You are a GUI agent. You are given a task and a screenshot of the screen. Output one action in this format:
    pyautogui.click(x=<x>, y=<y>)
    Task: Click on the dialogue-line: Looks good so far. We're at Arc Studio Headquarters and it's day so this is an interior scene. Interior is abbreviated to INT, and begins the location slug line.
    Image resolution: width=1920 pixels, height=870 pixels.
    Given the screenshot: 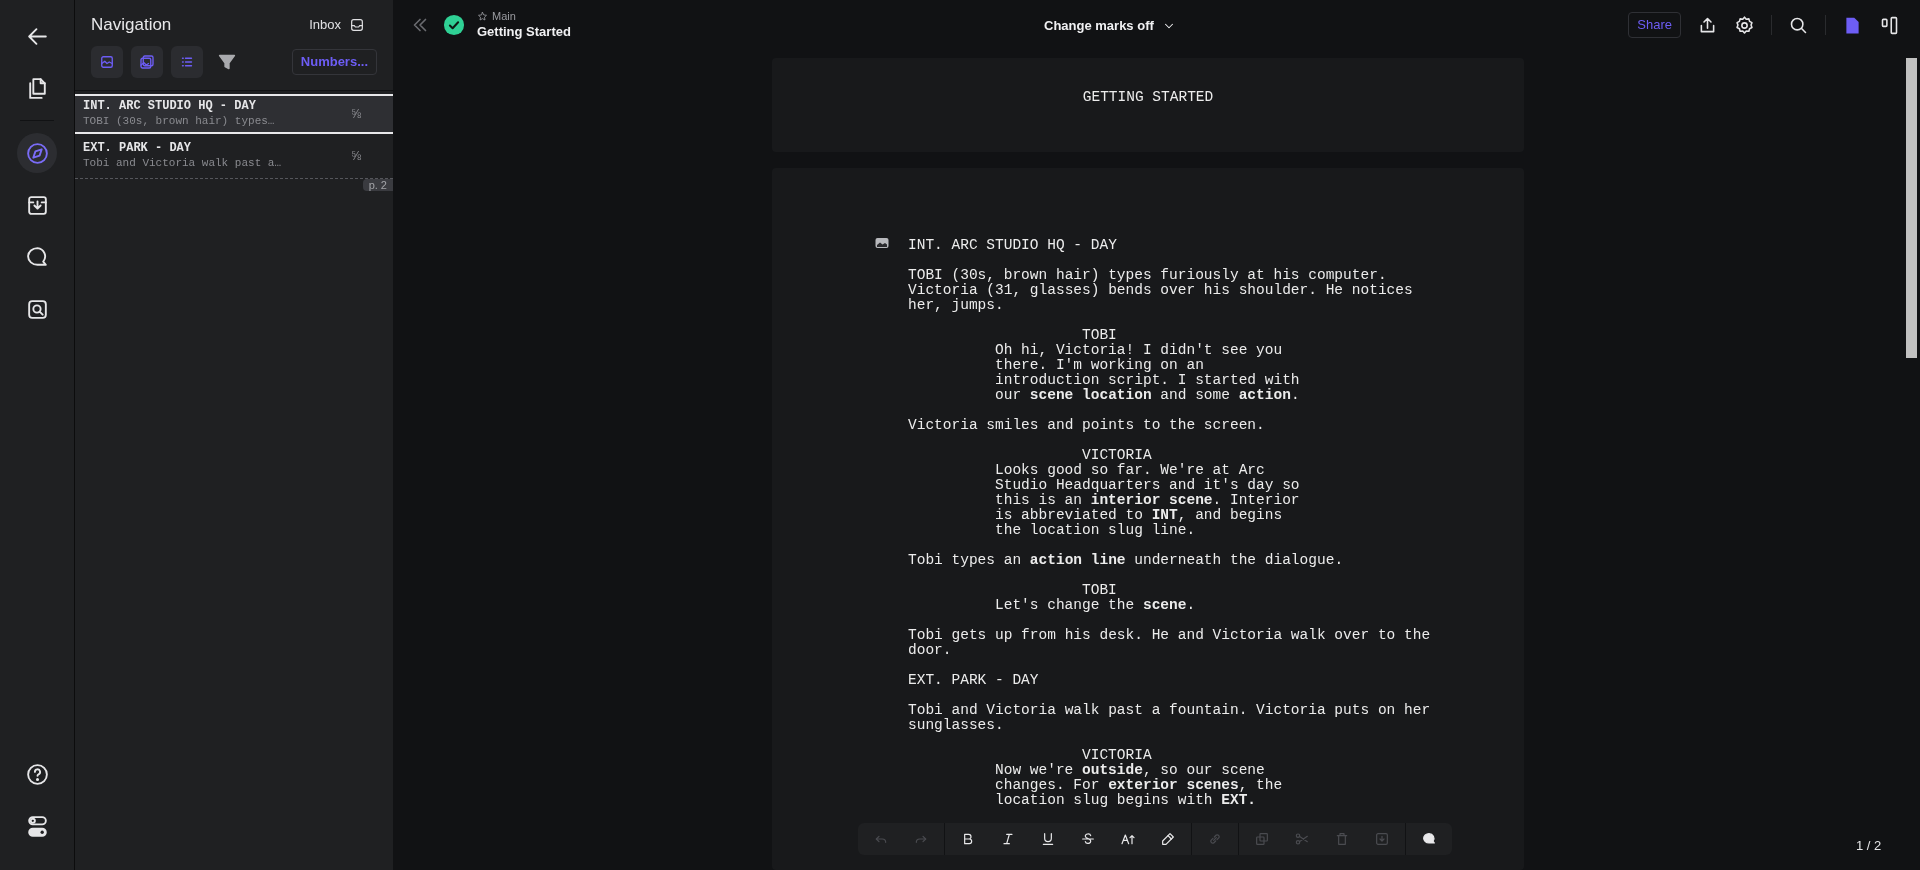 What is the action you would take?
    pyautogui.click(x=1147, y=500)
    